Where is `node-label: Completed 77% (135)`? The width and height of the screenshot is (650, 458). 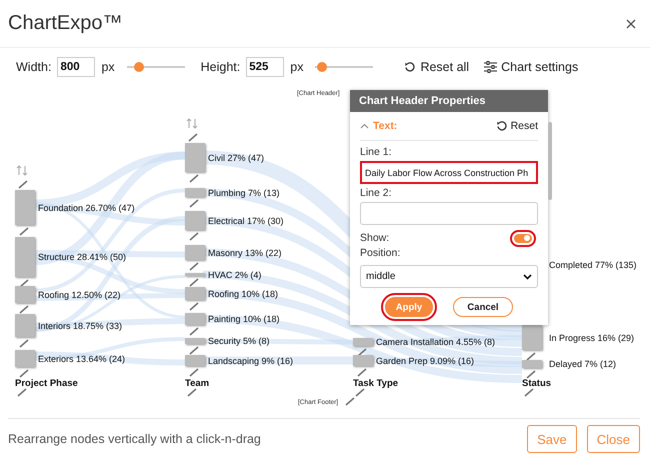 node-label: Completed 77% (135) is located at coordinates (593, 265).